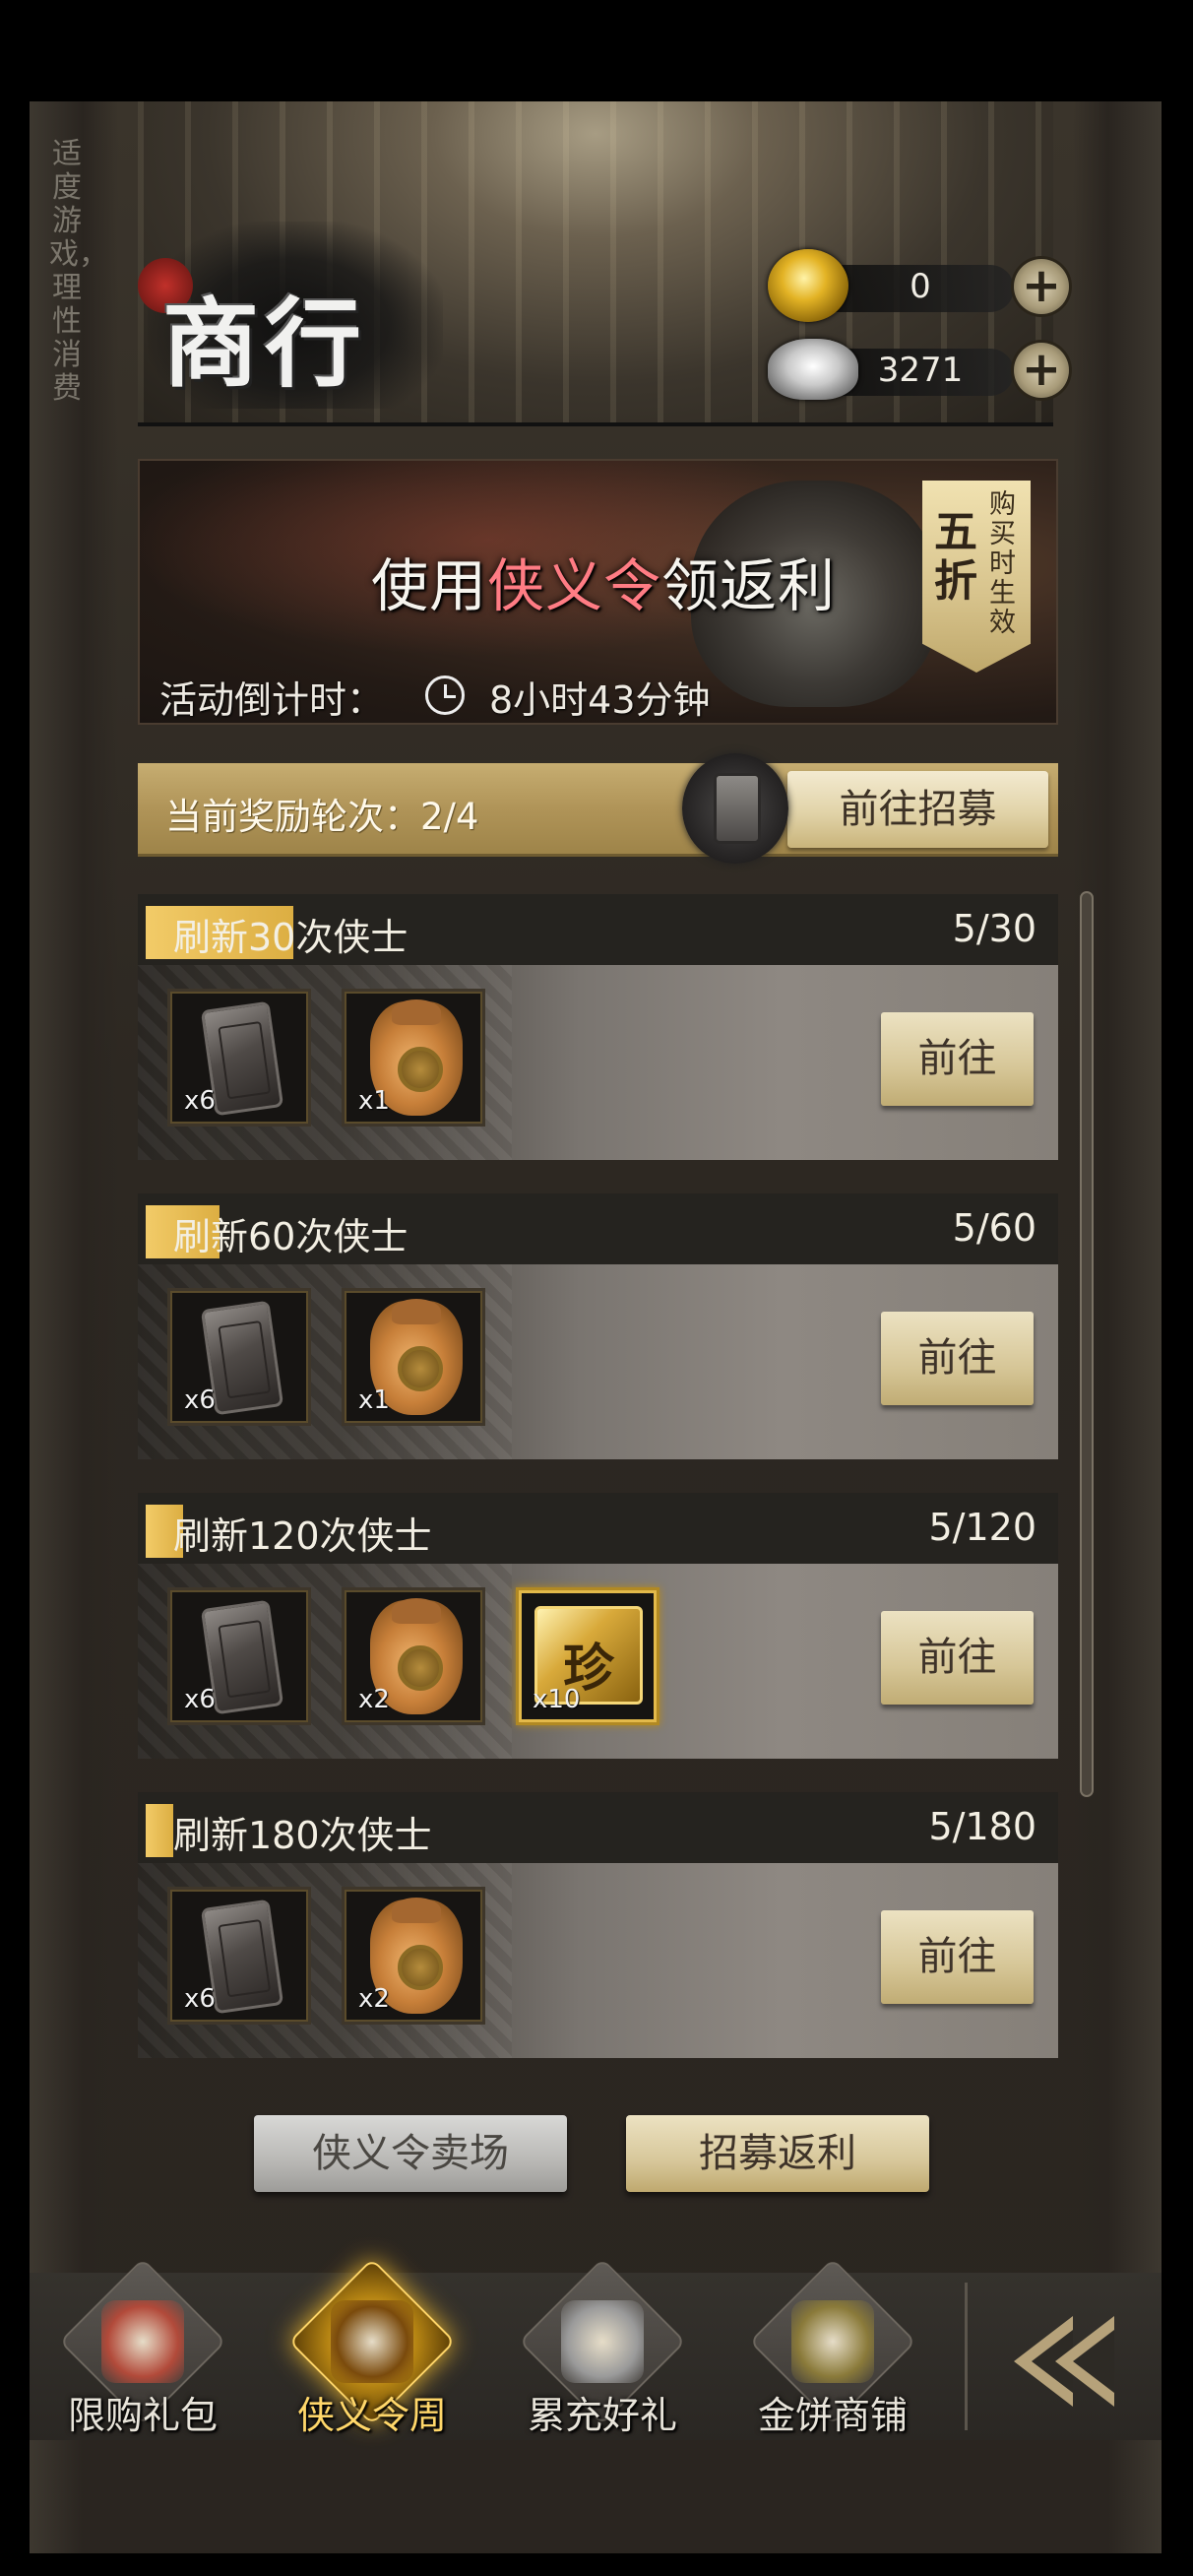 This screenshot has height=2576, width=1193. Describe the element at coordinates (272, 700) in the screenshot. I see `countdown-label: 活动倒计时：` at that location.